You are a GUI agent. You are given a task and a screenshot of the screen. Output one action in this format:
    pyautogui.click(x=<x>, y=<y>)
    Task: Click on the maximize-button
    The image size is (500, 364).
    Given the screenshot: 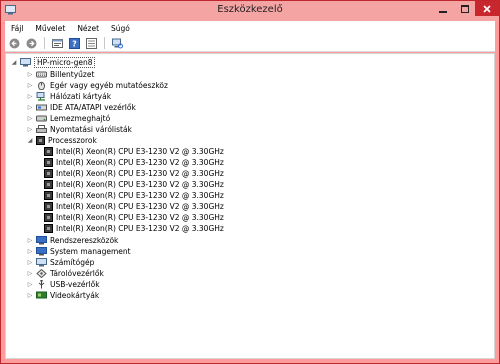 What is the action you would take?
    pyautogui.click(x=465, y=8)
    